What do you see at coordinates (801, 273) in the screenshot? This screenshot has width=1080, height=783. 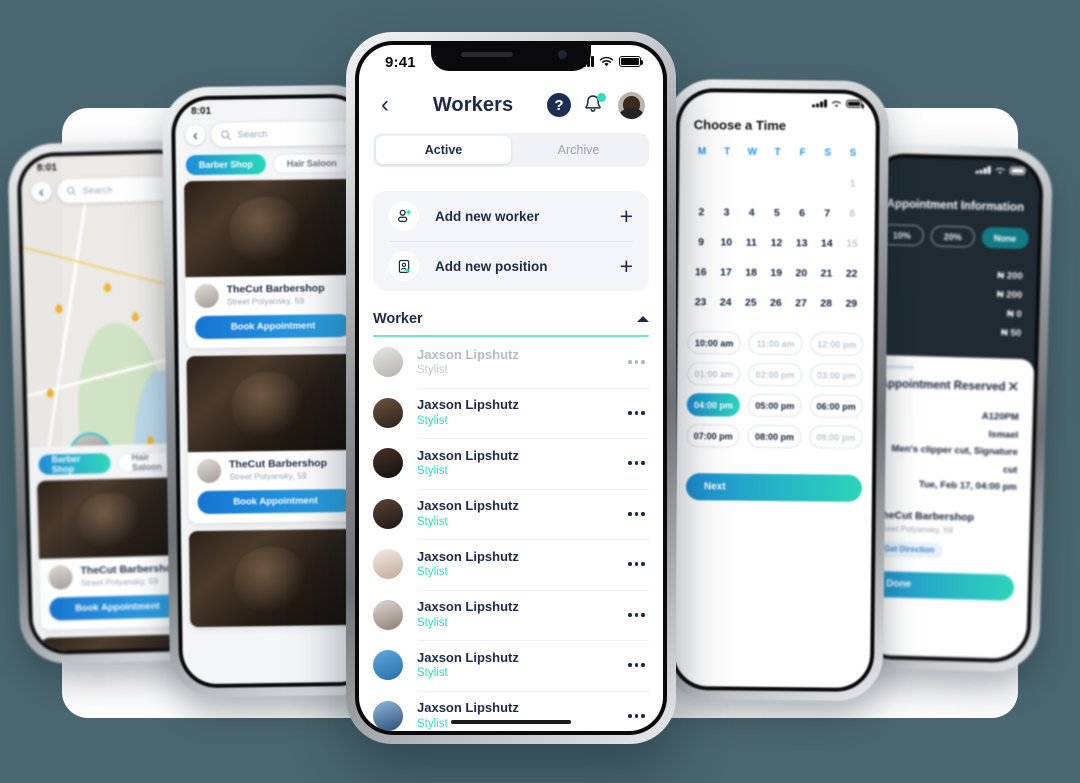 I see `calendar-day: 20` at bounding box center [801, 273].